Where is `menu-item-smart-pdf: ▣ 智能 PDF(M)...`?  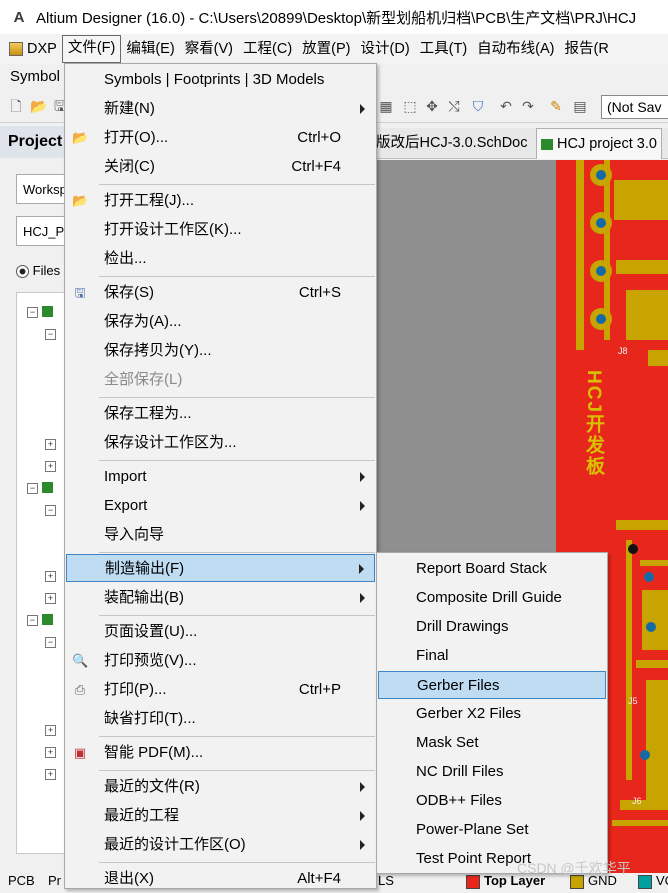
menu-item-smart-pdf: ▣ 智能 PDF(M)... is located at coordinates (220, 753).